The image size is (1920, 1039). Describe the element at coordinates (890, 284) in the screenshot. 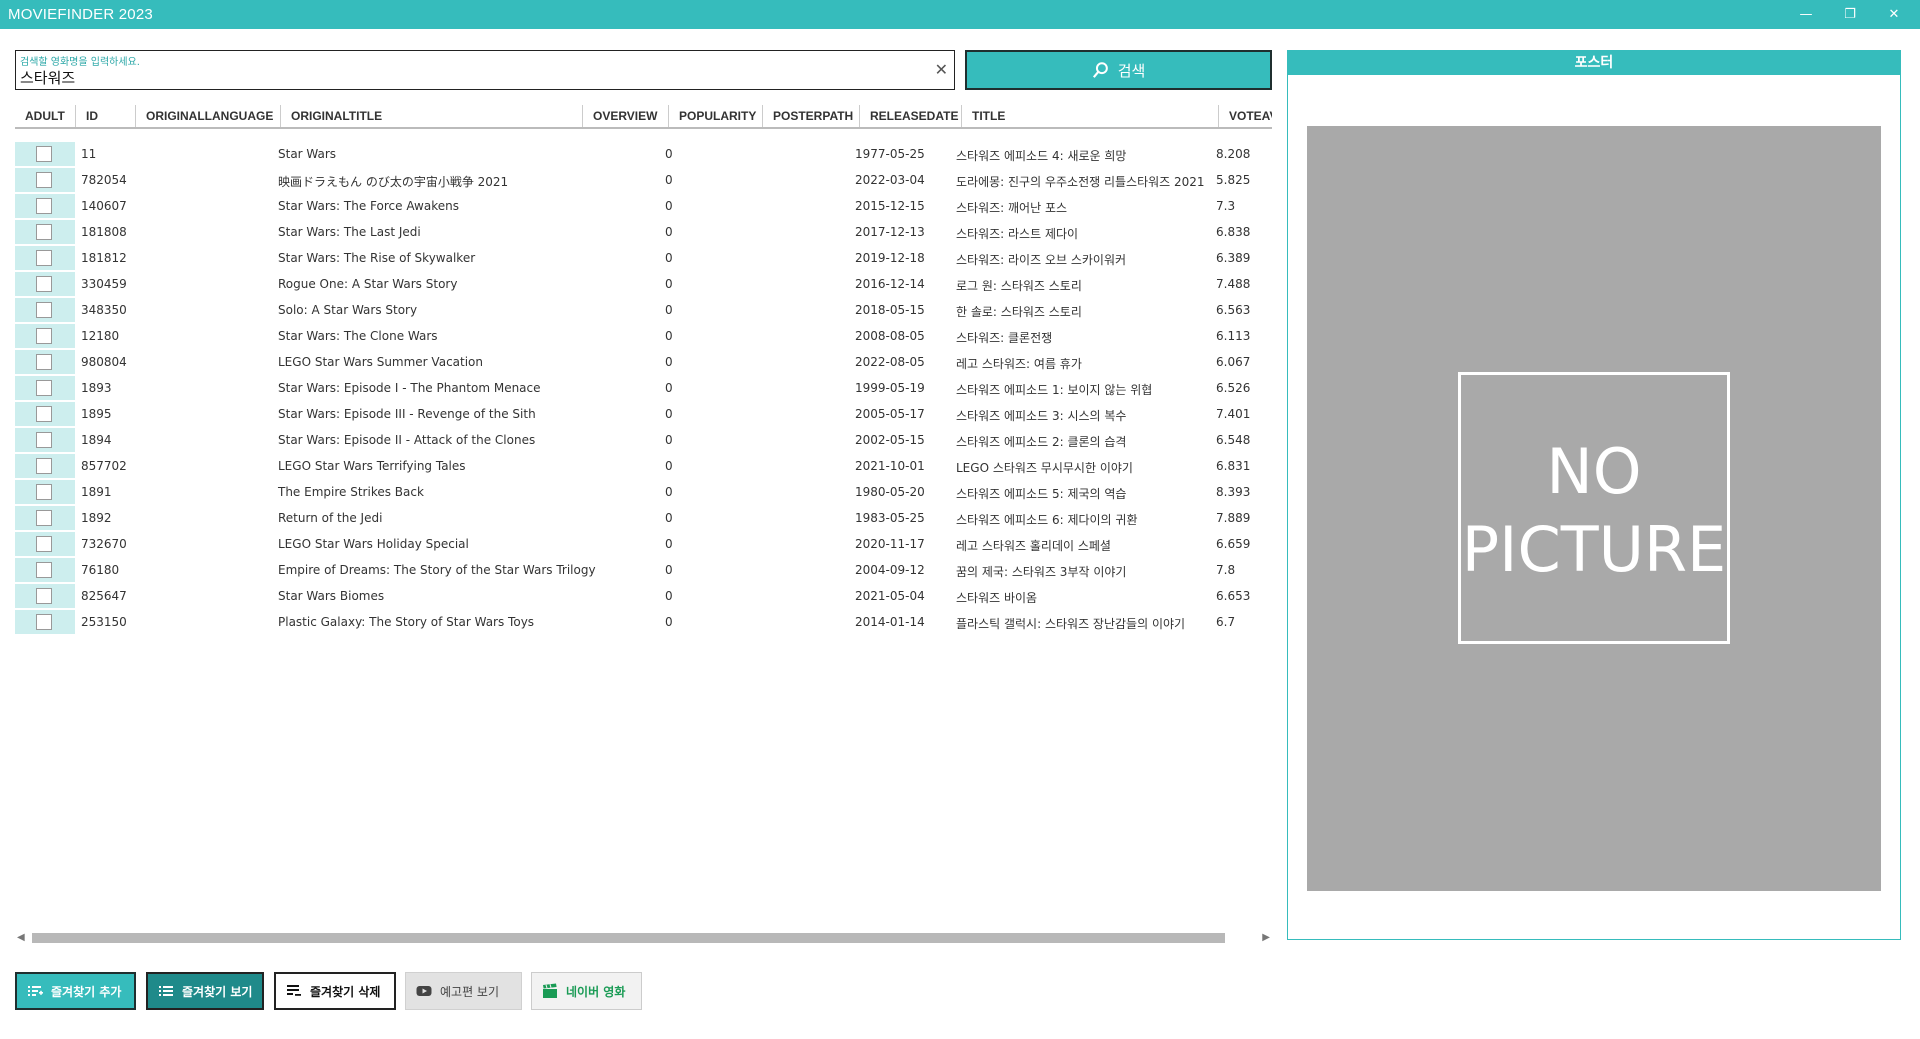

I see `cell-release-date: 2016-12-14` at that location.